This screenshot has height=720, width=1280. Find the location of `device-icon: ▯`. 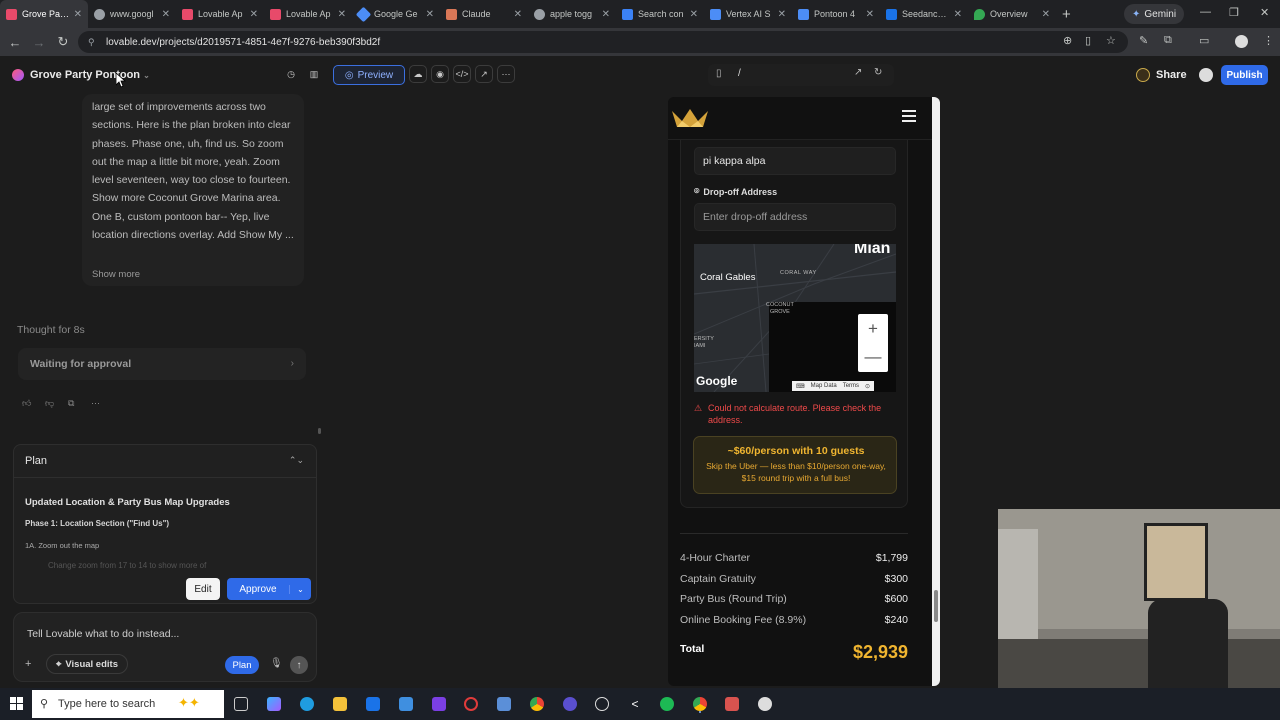

device-icon: ▯ is located at coordinates (719, 73).